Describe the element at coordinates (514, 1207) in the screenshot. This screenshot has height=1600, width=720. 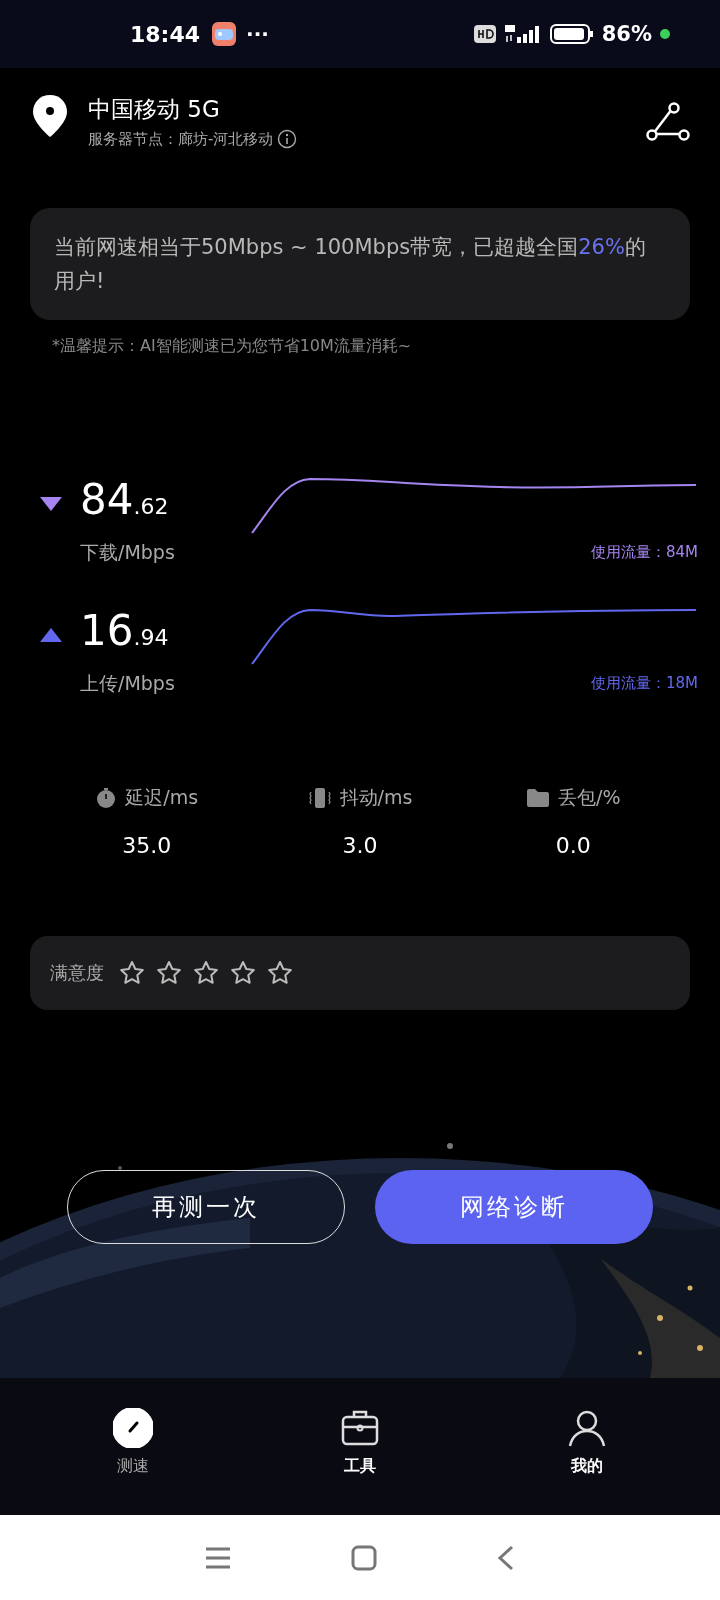
I see `diagnose-button: 网络诊断` at that location.